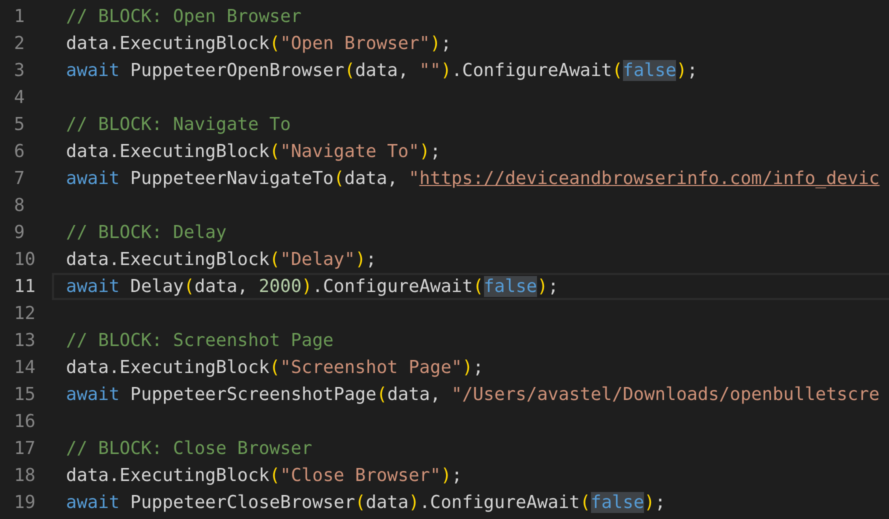 This screenshot has width=889, height=519. Describe the element at coordinates (19, 178) in the screenshot. I see `line-number: 7` at that location.